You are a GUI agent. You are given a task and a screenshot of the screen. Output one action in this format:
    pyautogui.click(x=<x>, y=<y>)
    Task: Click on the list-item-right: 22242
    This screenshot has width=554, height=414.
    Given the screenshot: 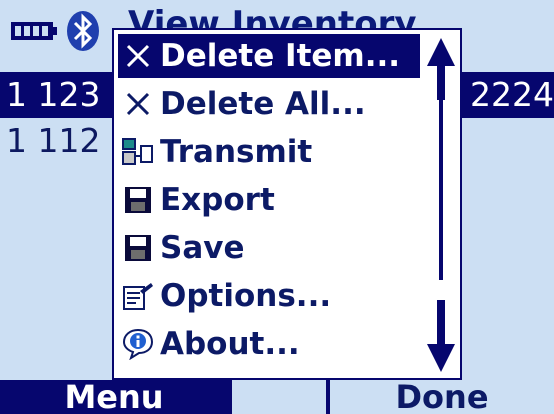 What is the action you would take?
    pyautogui.click(x=512, y=94)
    